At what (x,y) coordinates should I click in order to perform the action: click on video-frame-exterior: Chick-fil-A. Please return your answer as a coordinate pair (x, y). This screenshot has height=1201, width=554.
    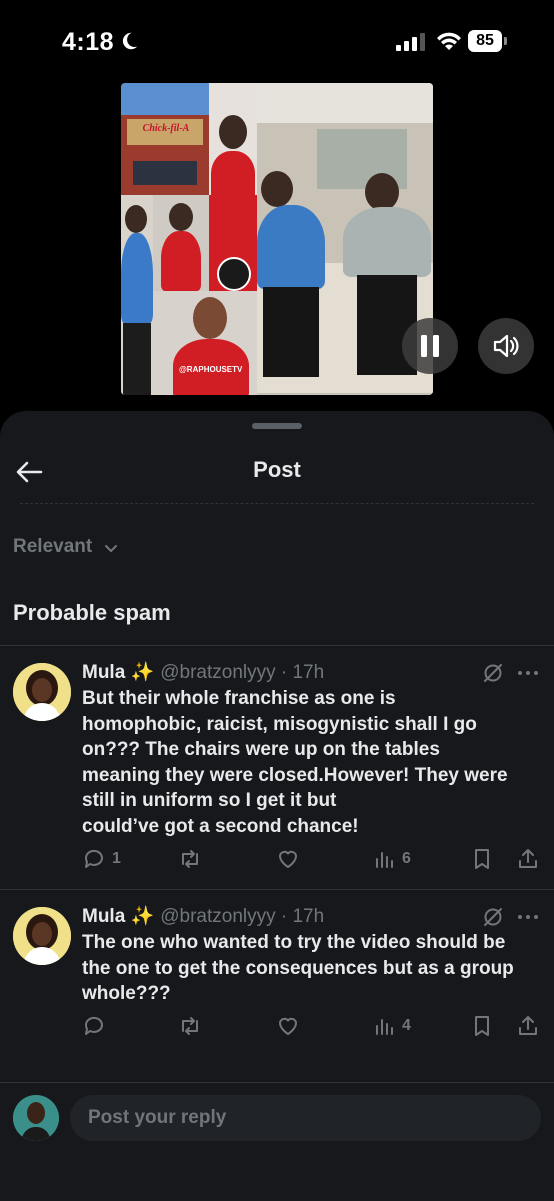
    Looking at the image, I should click on (165, 139).